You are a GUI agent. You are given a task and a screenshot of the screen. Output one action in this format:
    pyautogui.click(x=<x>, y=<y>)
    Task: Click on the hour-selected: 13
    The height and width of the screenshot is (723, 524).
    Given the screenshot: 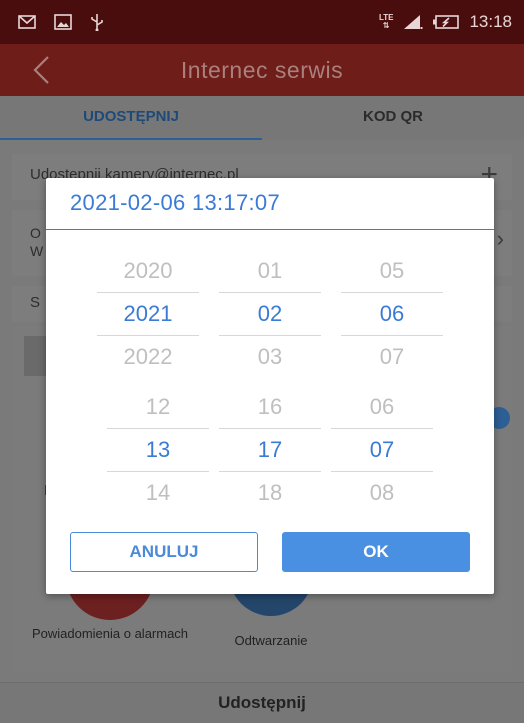 What is the action you would take?
    pyautogui.click(x=158, y=450)
    